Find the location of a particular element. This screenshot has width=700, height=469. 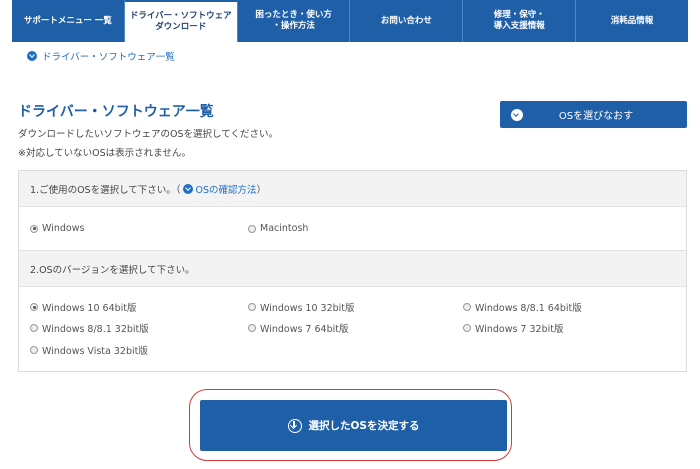

reselect-os-label: OSを選びなおす is located at coordinates (596, 116).